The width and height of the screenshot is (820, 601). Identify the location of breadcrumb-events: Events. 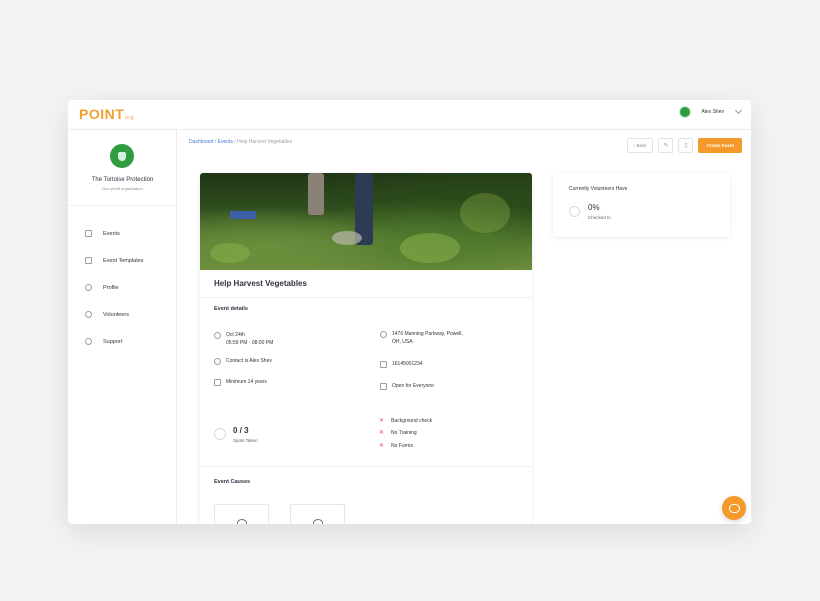
(225, 142).